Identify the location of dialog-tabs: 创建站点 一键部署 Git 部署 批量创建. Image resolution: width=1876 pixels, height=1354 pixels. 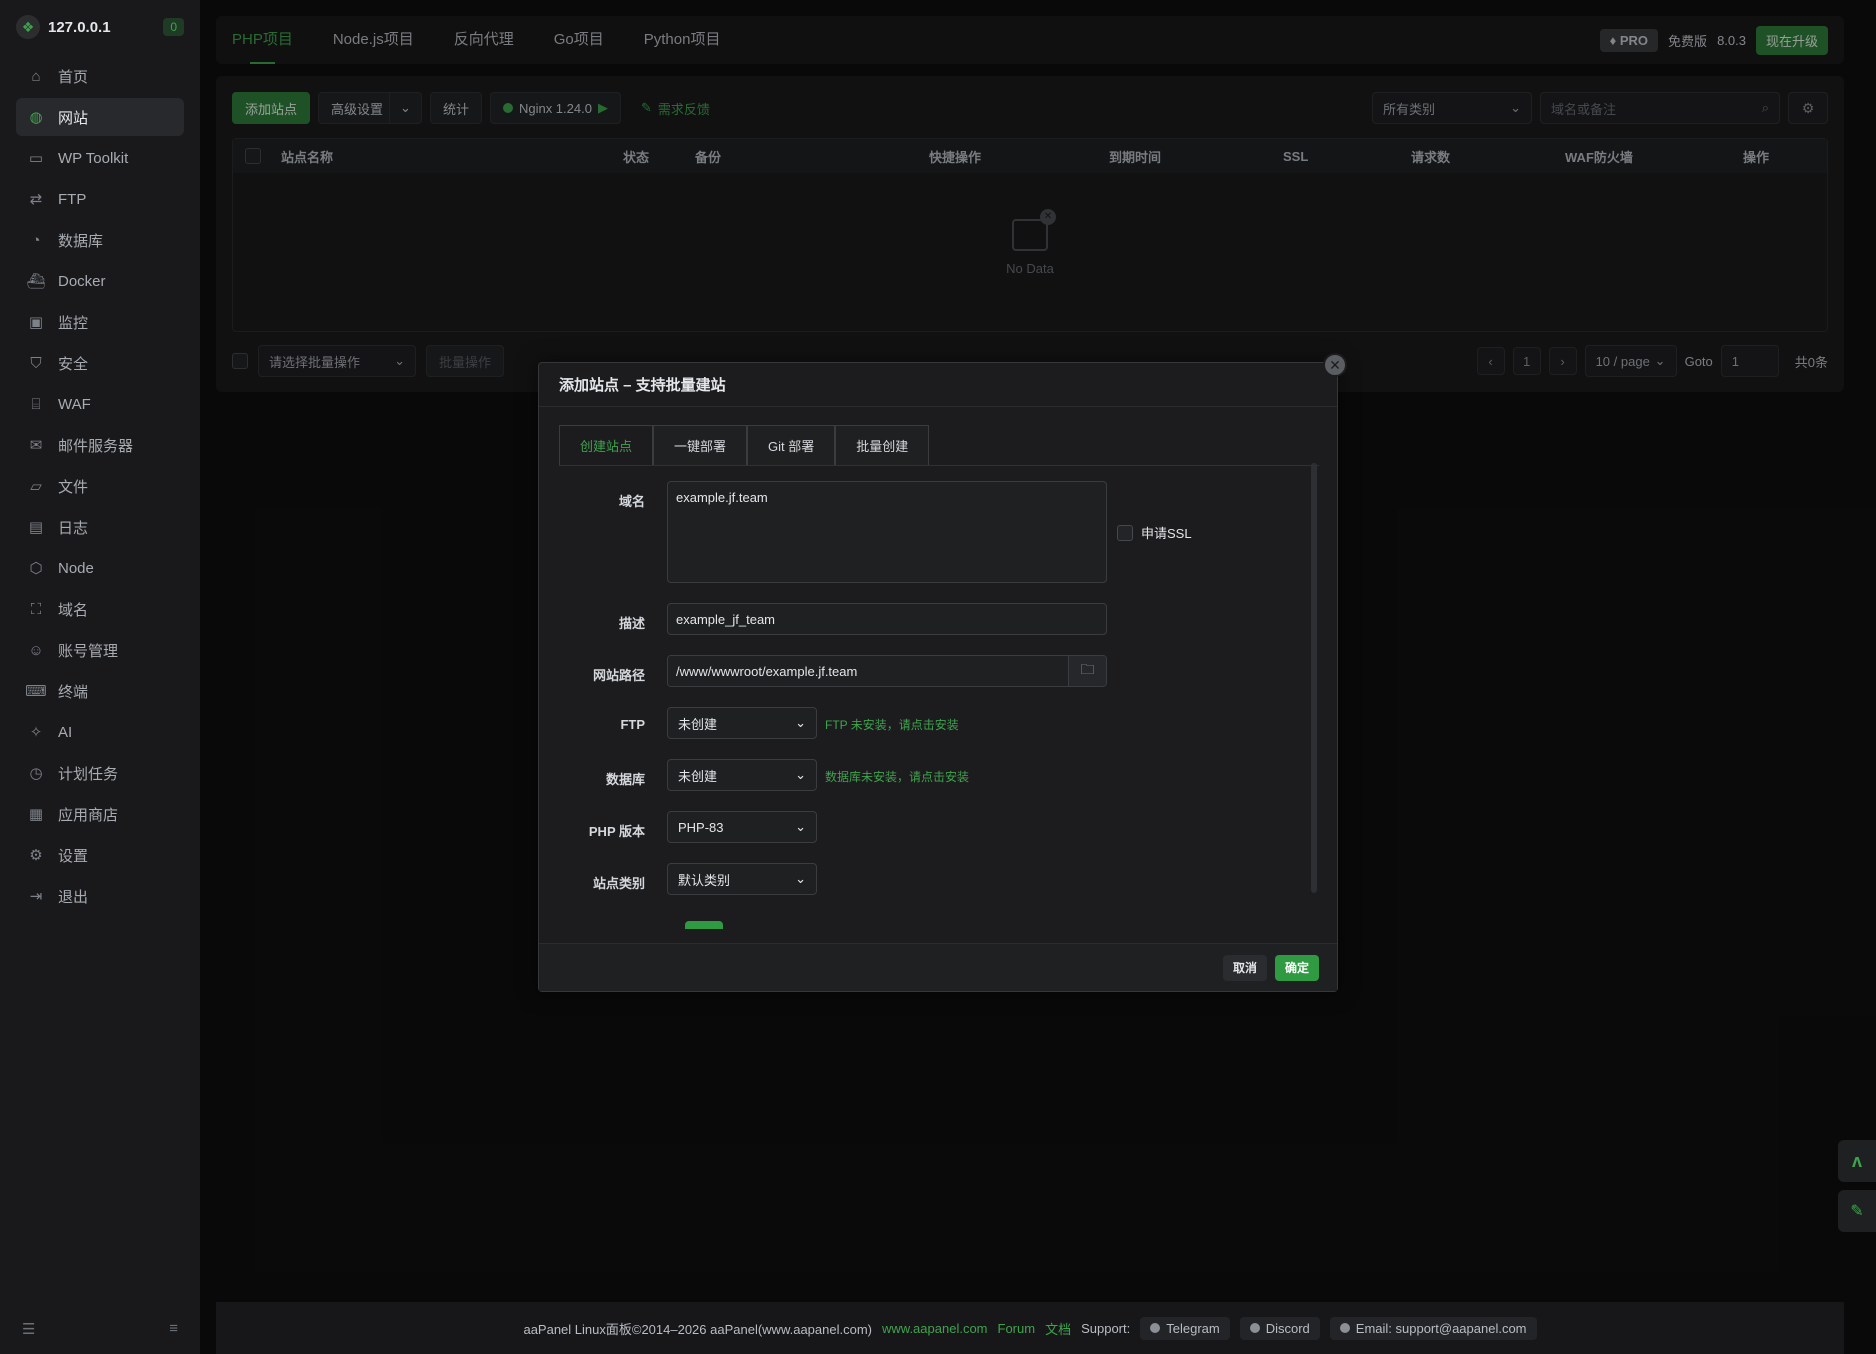
(939, 445).